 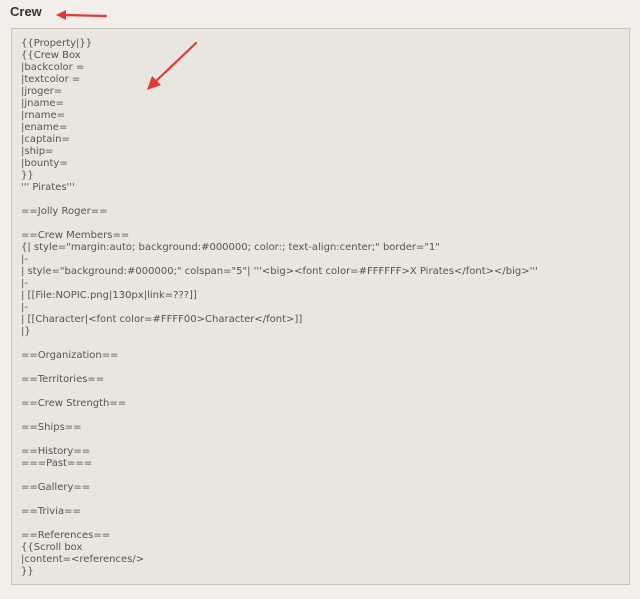 What do you see at coordinates (70, 355) in the screenshot?
I see `editor-line: ==Organization==` at bounding box center [70, 355].